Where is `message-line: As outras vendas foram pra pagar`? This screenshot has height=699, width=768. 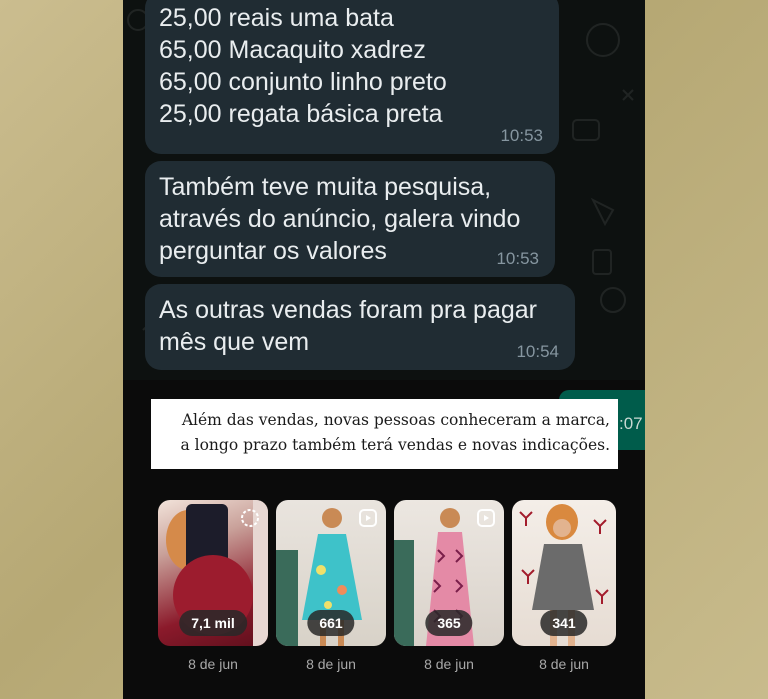 message-line: As outras vendas foram pra pagar is located at coordinates (348, 310).